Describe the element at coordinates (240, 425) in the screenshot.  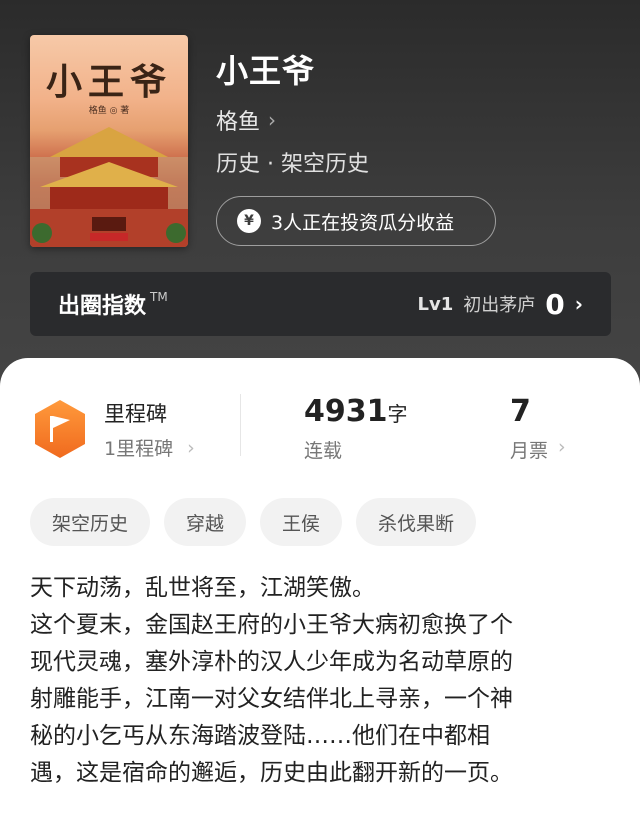
I see `divider` at that location.